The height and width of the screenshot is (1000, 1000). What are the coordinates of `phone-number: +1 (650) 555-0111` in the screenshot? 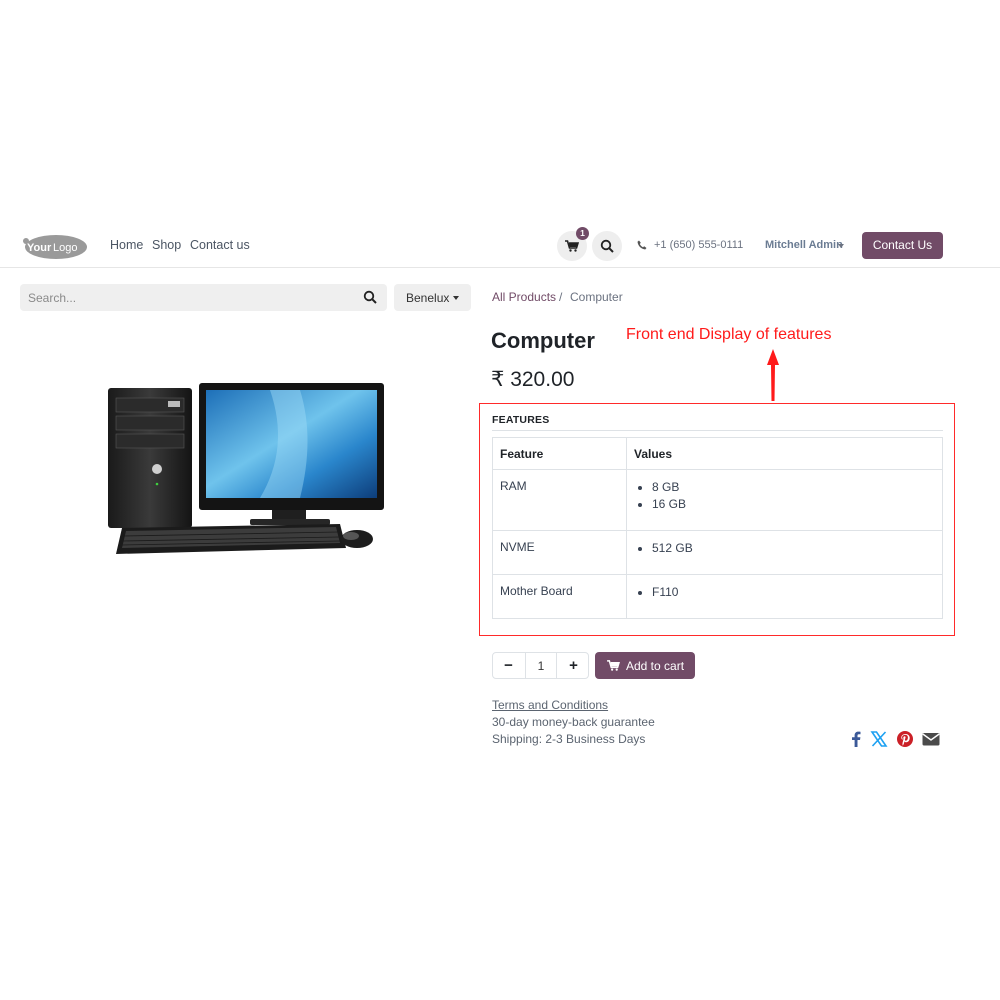 It's located at (698, 245).